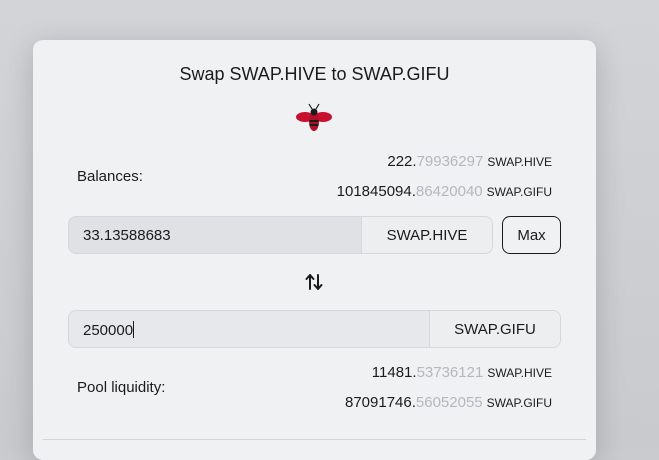  What do you see at coordinates (450, 161) in the screenshot?
I see `balance-decimals: 79936297` at bounding box center [450, 161].